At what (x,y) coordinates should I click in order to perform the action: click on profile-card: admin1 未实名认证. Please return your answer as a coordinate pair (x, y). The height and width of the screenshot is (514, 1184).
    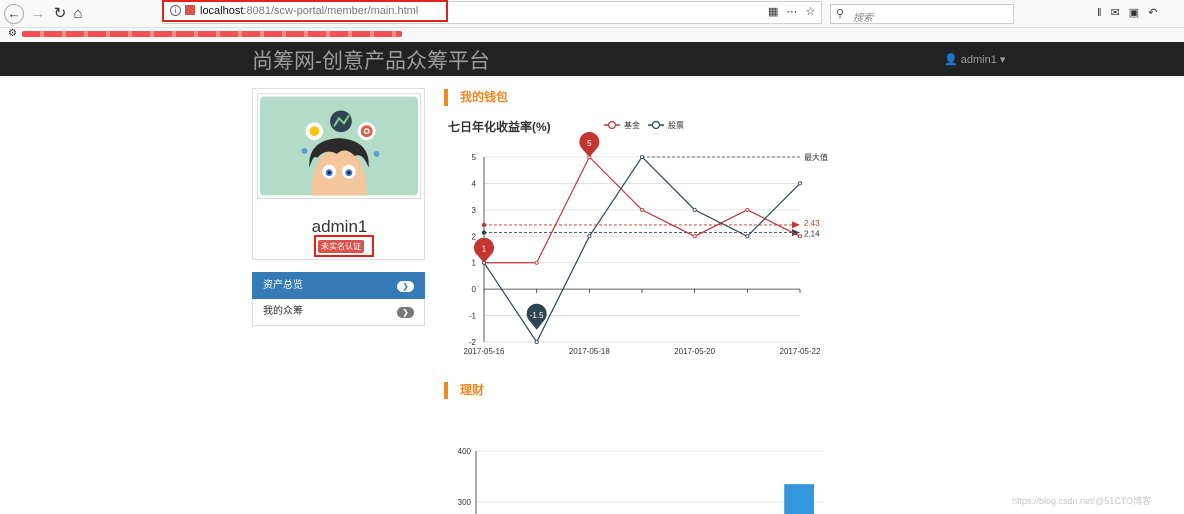
    Looking at the image, I should click on (338, 174).